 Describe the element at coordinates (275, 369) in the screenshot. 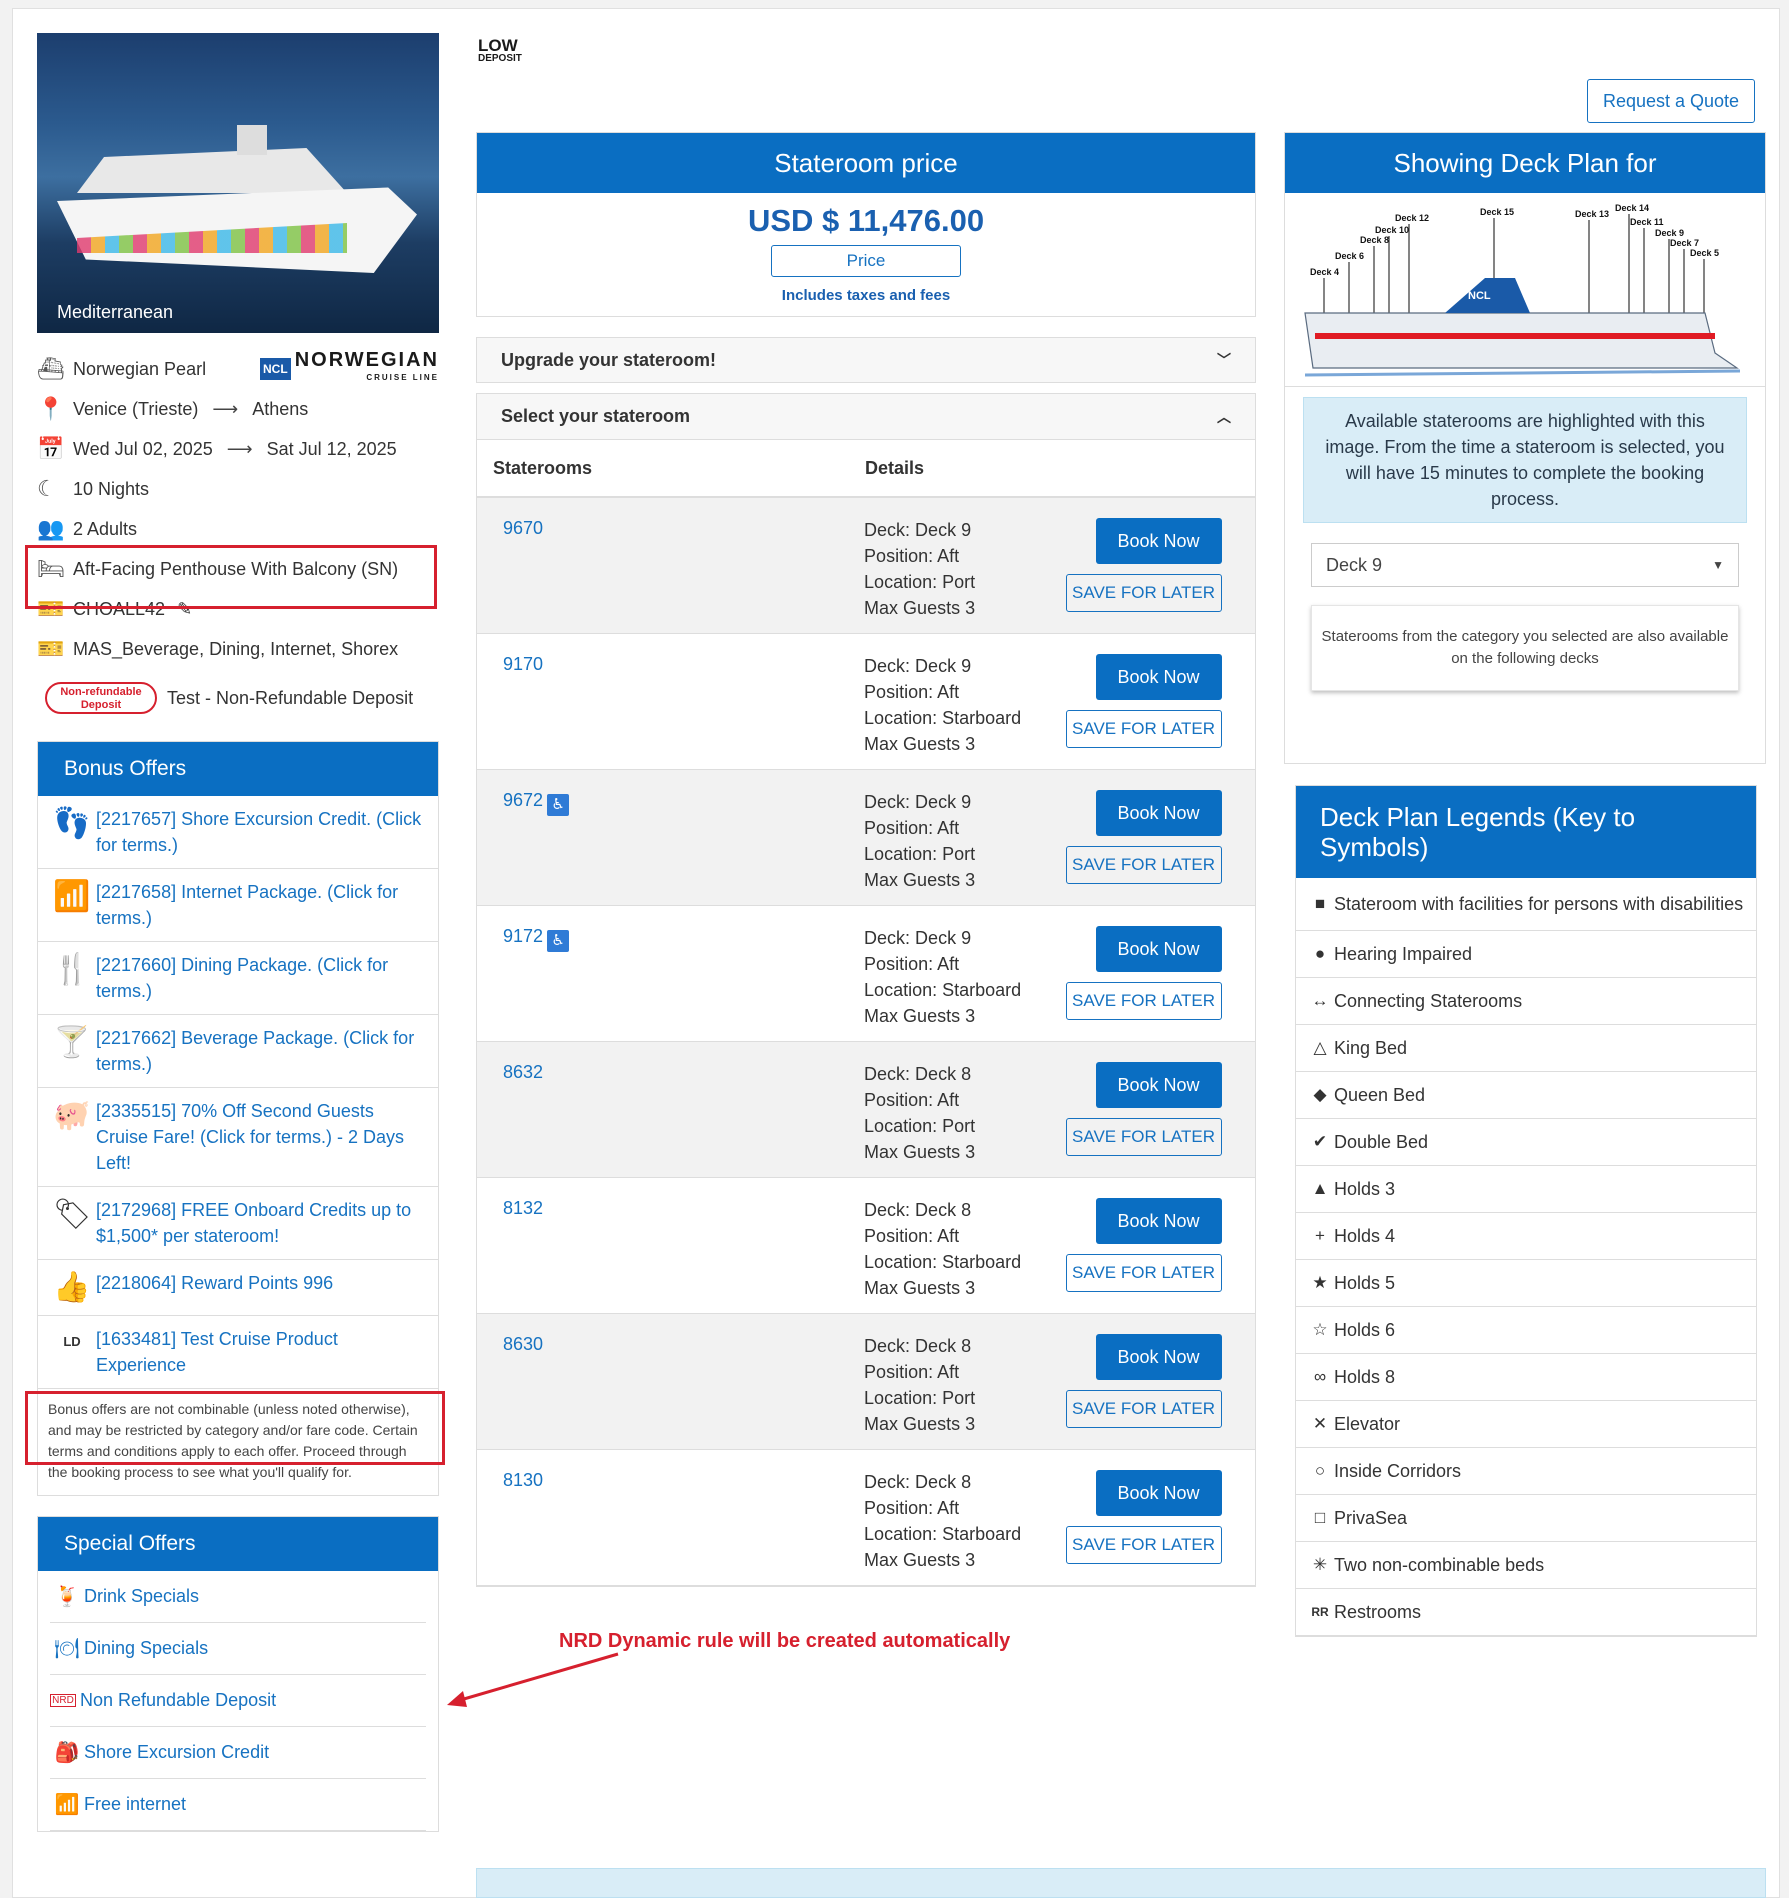

I see `ncl-logo-box: NCL` at that location.